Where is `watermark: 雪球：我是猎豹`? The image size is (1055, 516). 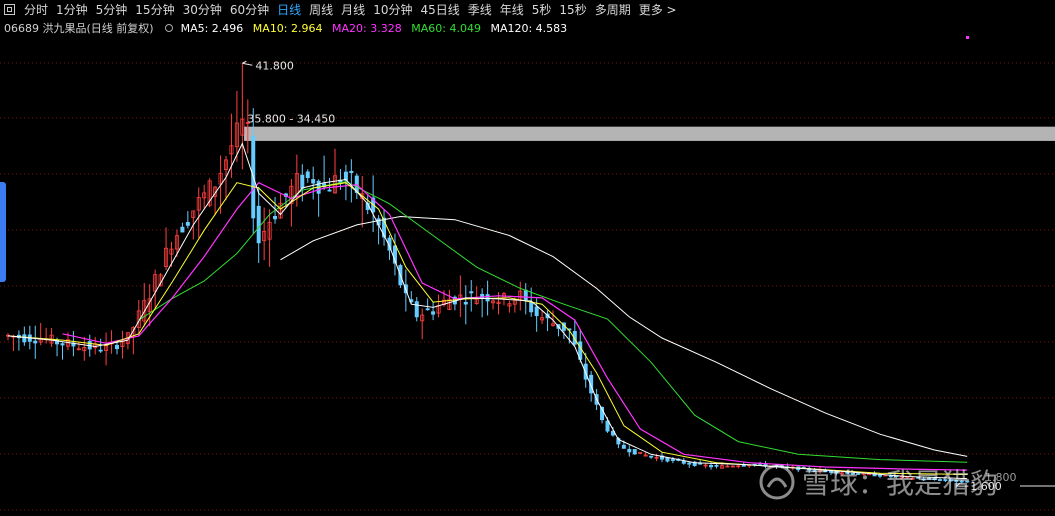
watermark: 雪球：我是猎豹 is located at coordinates (878, 482).